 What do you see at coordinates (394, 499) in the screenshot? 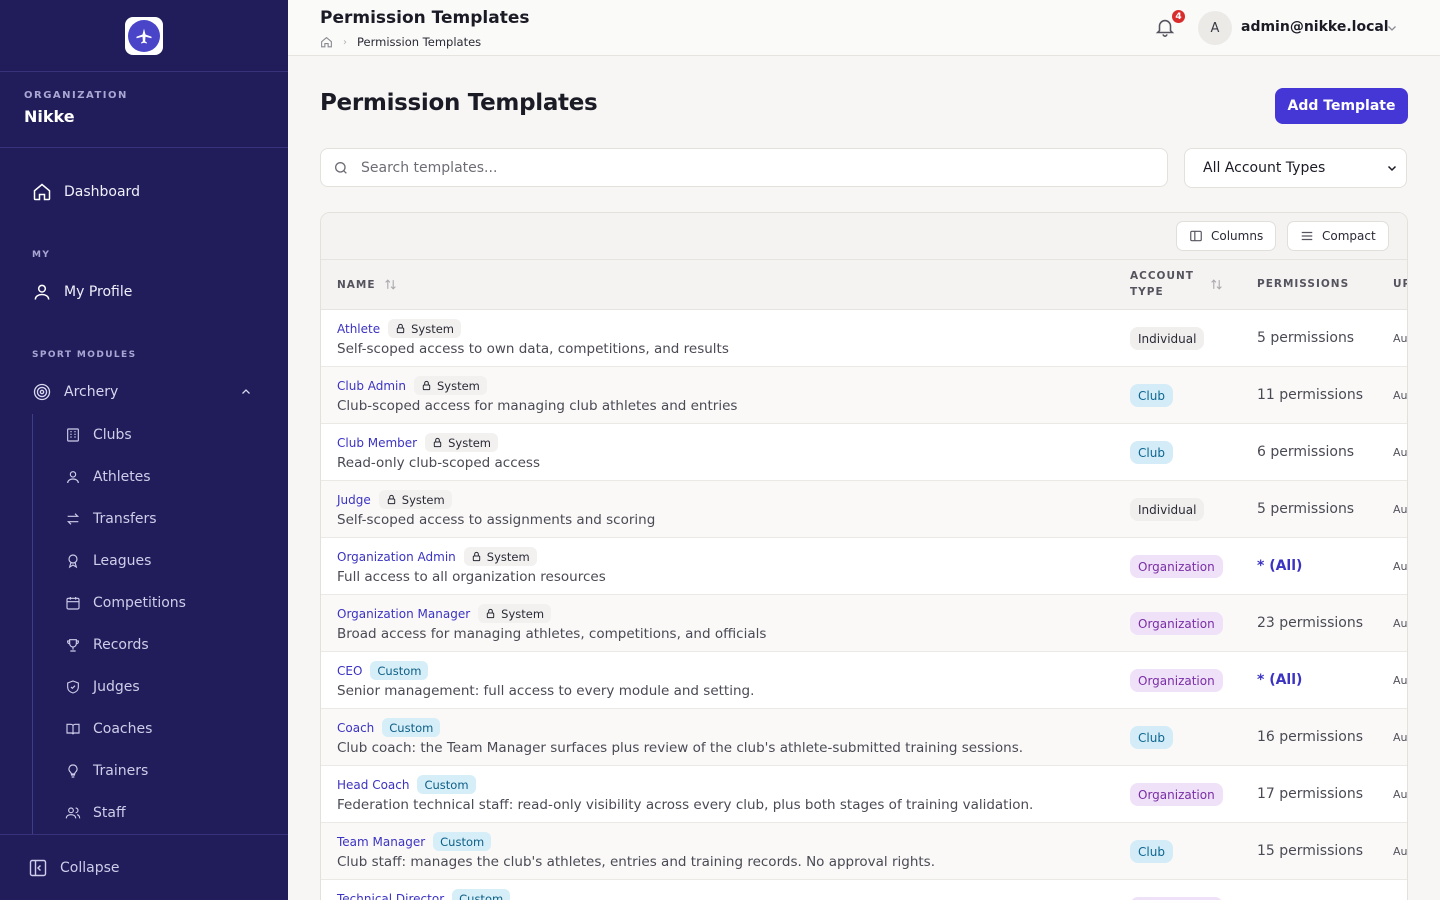
I see `lock-icon` at bounding box center [394, 499].